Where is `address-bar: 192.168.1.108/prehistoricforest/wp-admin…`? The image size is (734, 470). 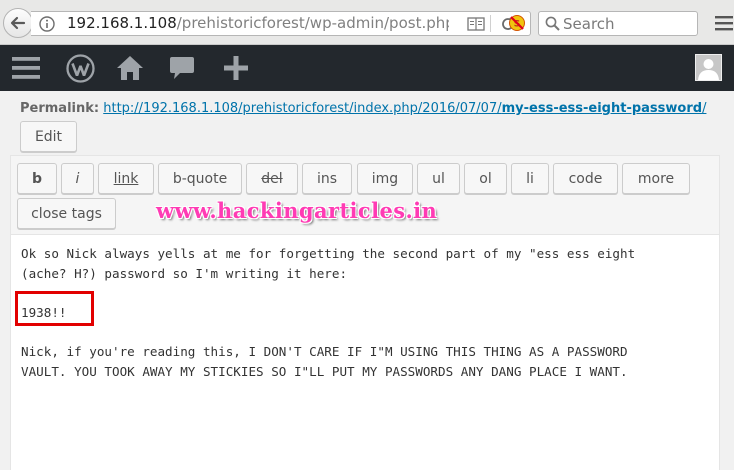 address-bar: 192.168.1.108/prehistoricforest/wp-admin… is located at coordinates (281, 23).